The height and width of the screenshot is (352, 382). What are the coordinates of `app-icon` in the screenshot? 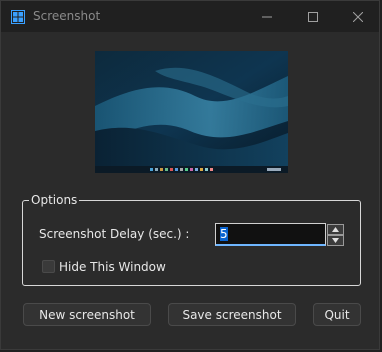 It's located at (18, 17).